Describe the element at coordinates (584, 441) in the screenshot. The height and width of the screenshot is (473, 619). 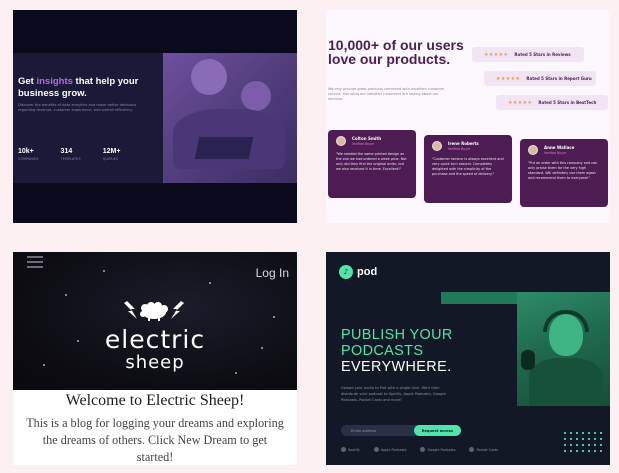
I see `dot-pattern` at that location.